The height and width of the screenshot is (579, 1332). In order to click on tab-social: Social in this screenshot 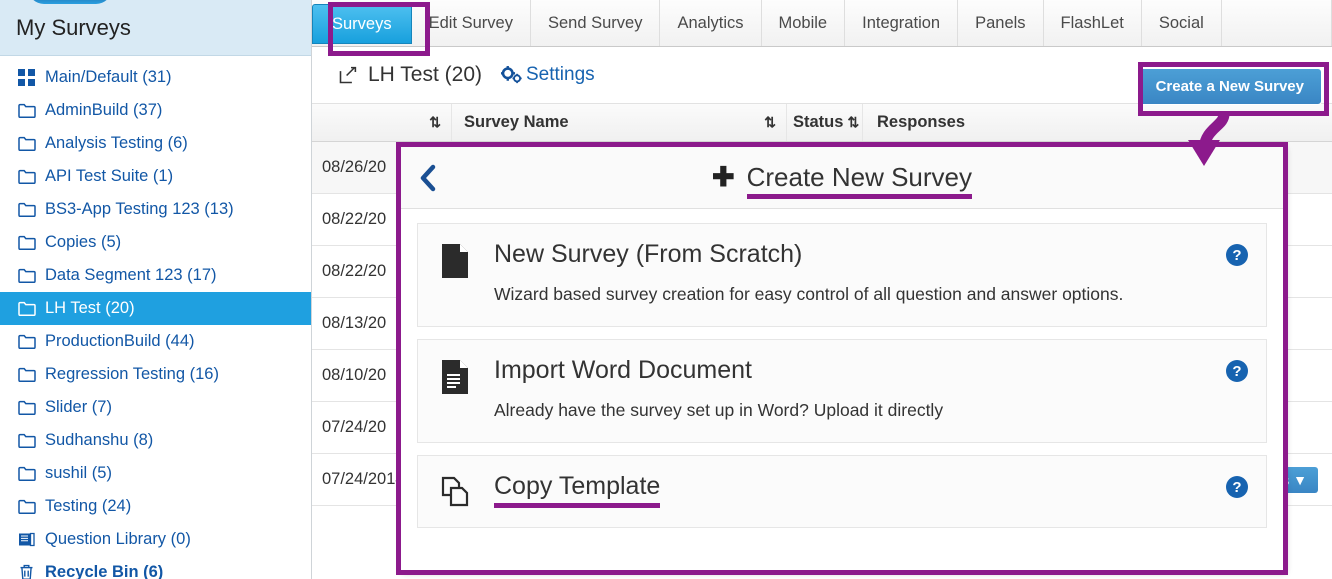, I will do `click(1182, 23)`.